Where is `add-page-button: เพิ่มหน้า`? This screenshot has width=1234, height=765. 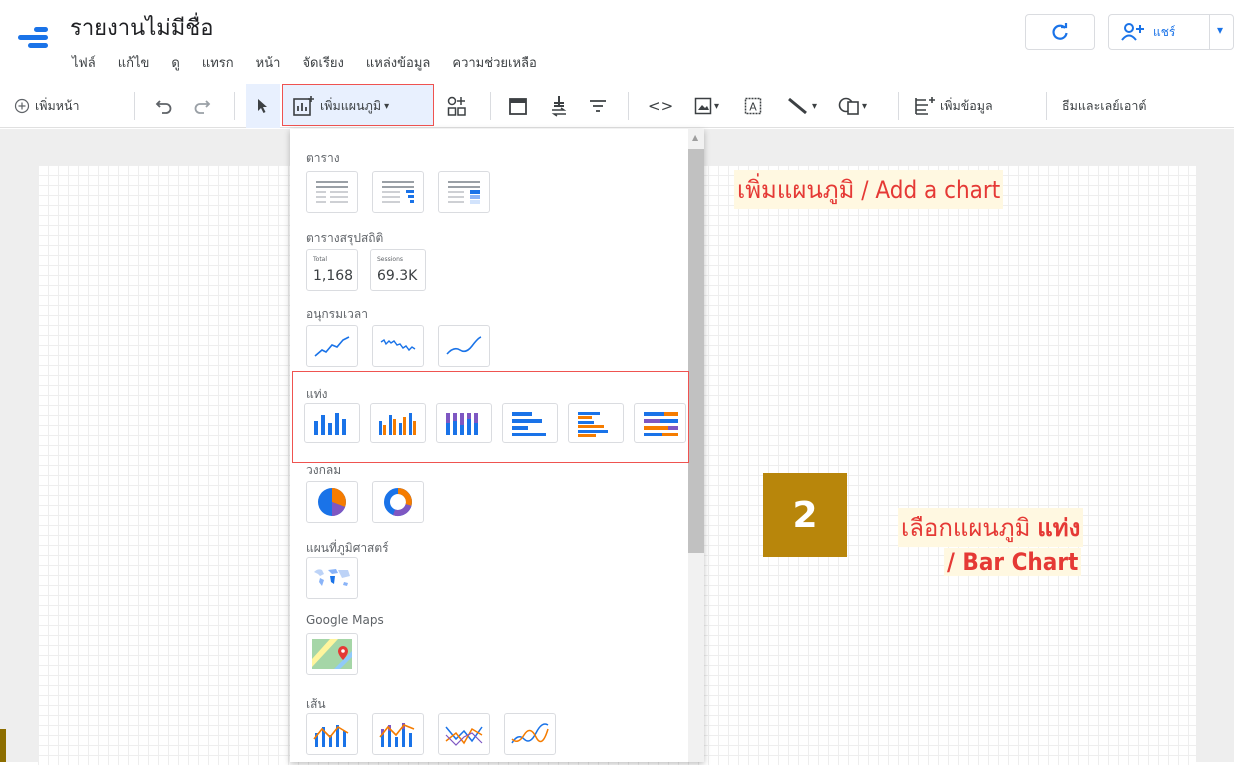 add-page-button: เพิ่มหน้า is located at coordinates (47, 106).